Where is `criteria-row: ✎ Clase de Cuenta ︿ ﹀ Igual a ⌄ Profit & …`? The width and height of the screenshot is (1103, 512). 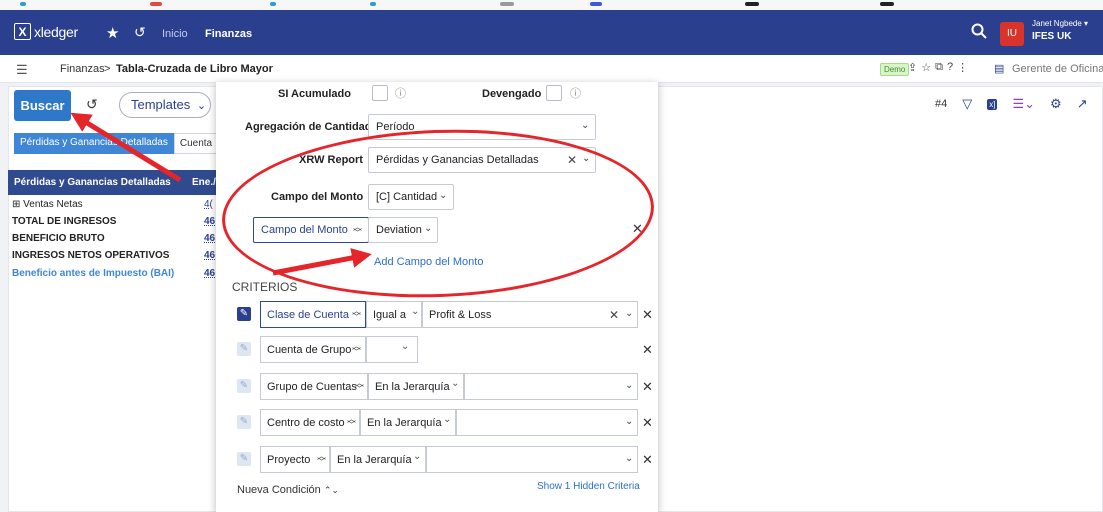 criteria-row: ✎ Clase de Cuenta ︿ ﹀ Igual a ⌄ Profit & … is located at coordinates (445, 314).